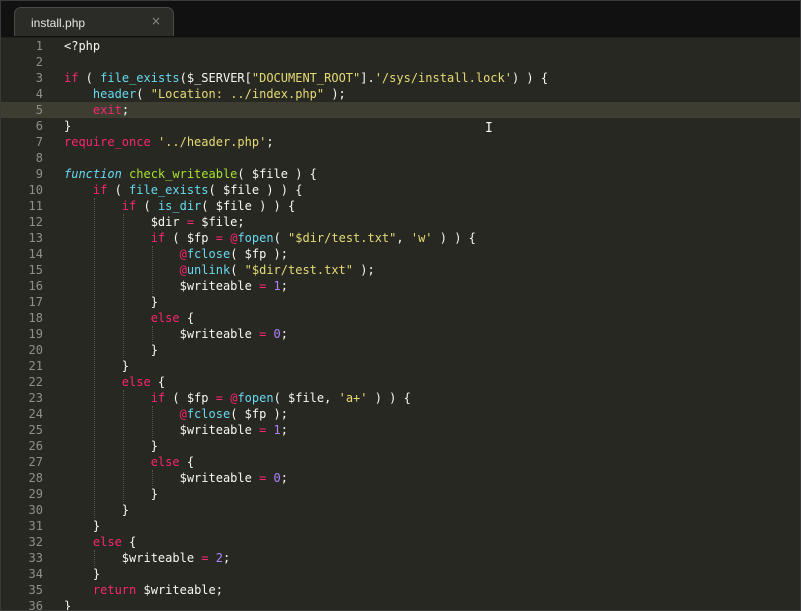 Image resolution: width=801 pixels, height=611 pixels. What do you see at coordinates (277, 478) in the screenshot?
I see `code-token: 0` at bounding box center [277, 478].